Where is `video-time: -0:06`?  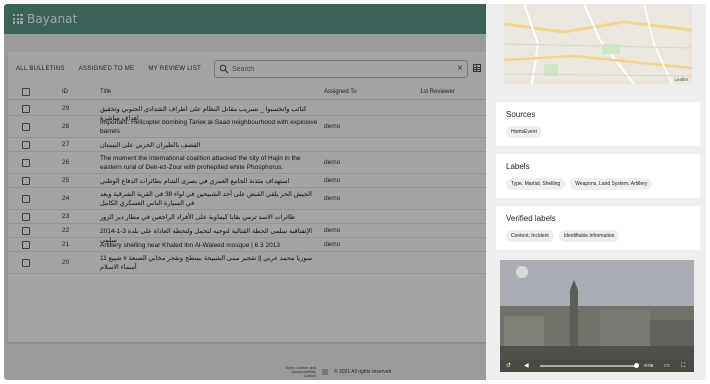
video-time: -0:06 is located at coordinates (648, 365).